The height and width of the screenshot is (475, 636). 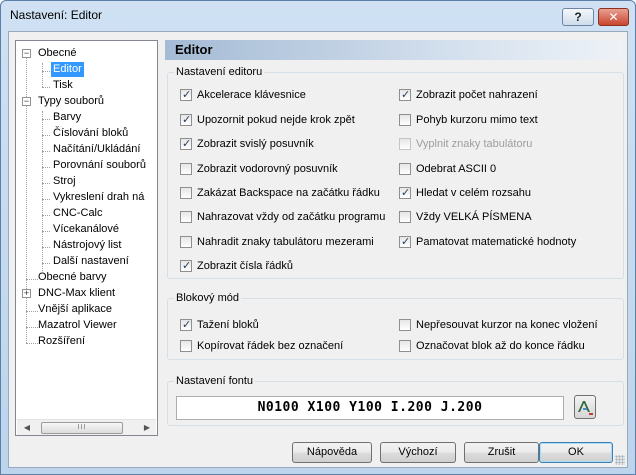 What do you see at coordinates (474, 144) in the screenshot?
I see `checkbox-label: Vyplnit znaky tabulátoru` at bounding box center [474, 144].